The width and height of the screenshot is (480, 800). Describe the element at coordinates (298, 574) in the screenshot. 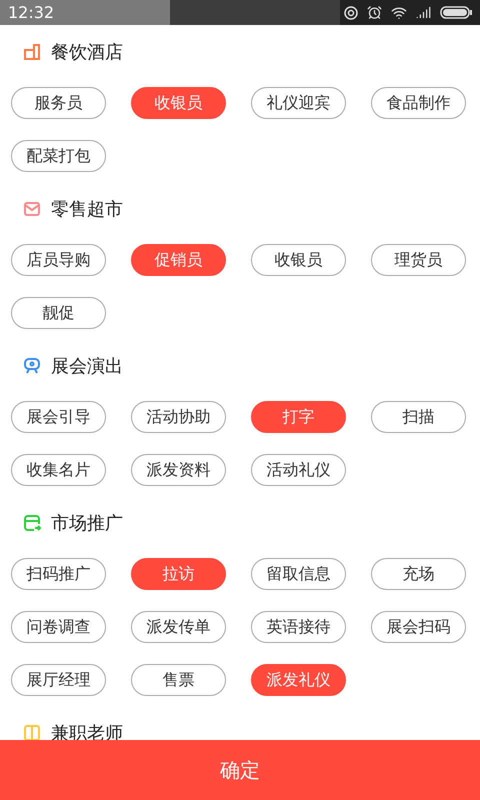

I see `tag-chip: 留取信息` at that location.